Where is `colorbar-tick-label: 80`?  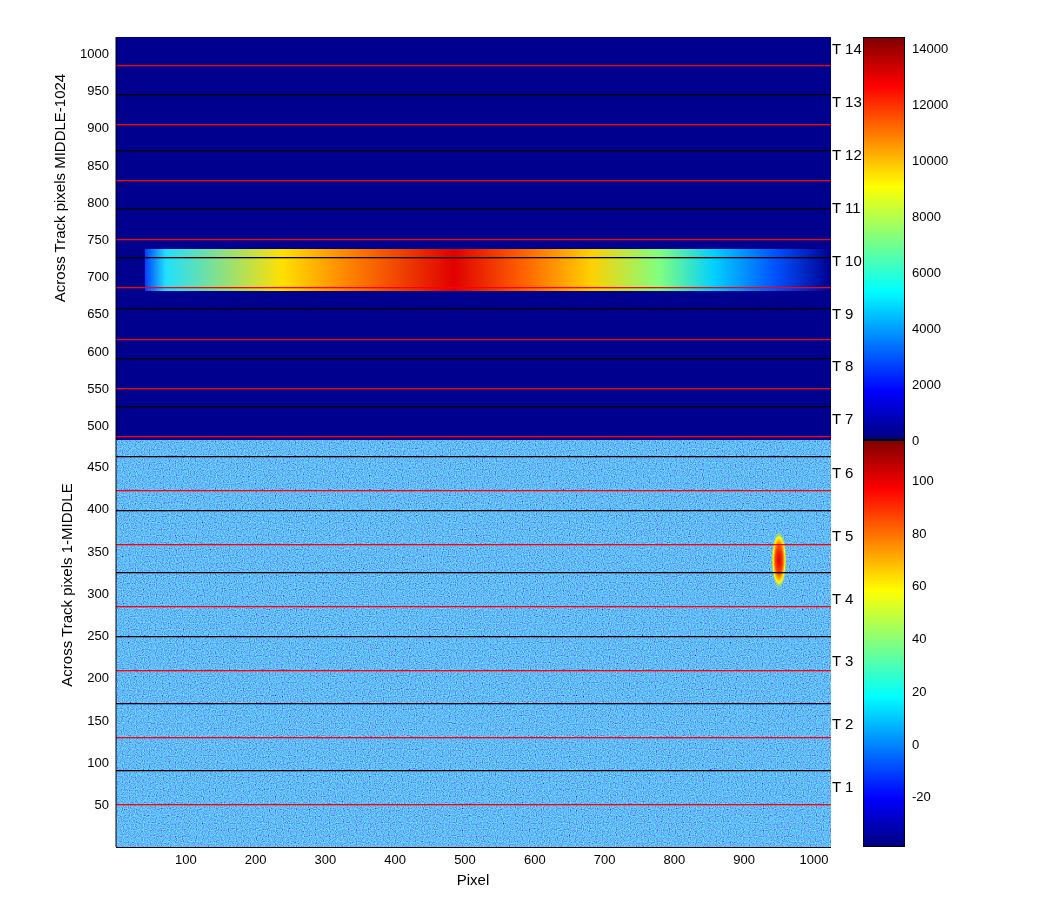
colorbar-tick-label: 80 is located at coordinates (919, 533).